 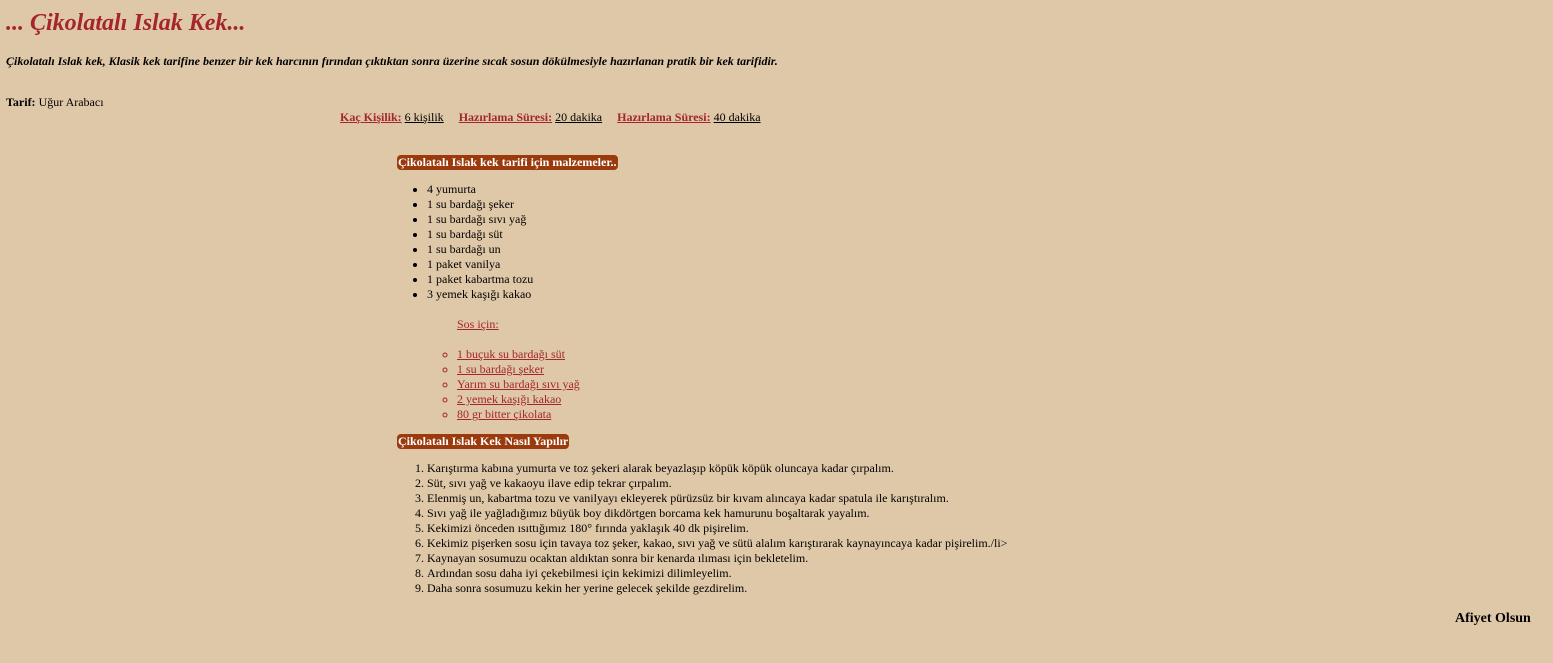 I want to click on meta-servings-value: 6 kişilik, so click(x=424, y=117).